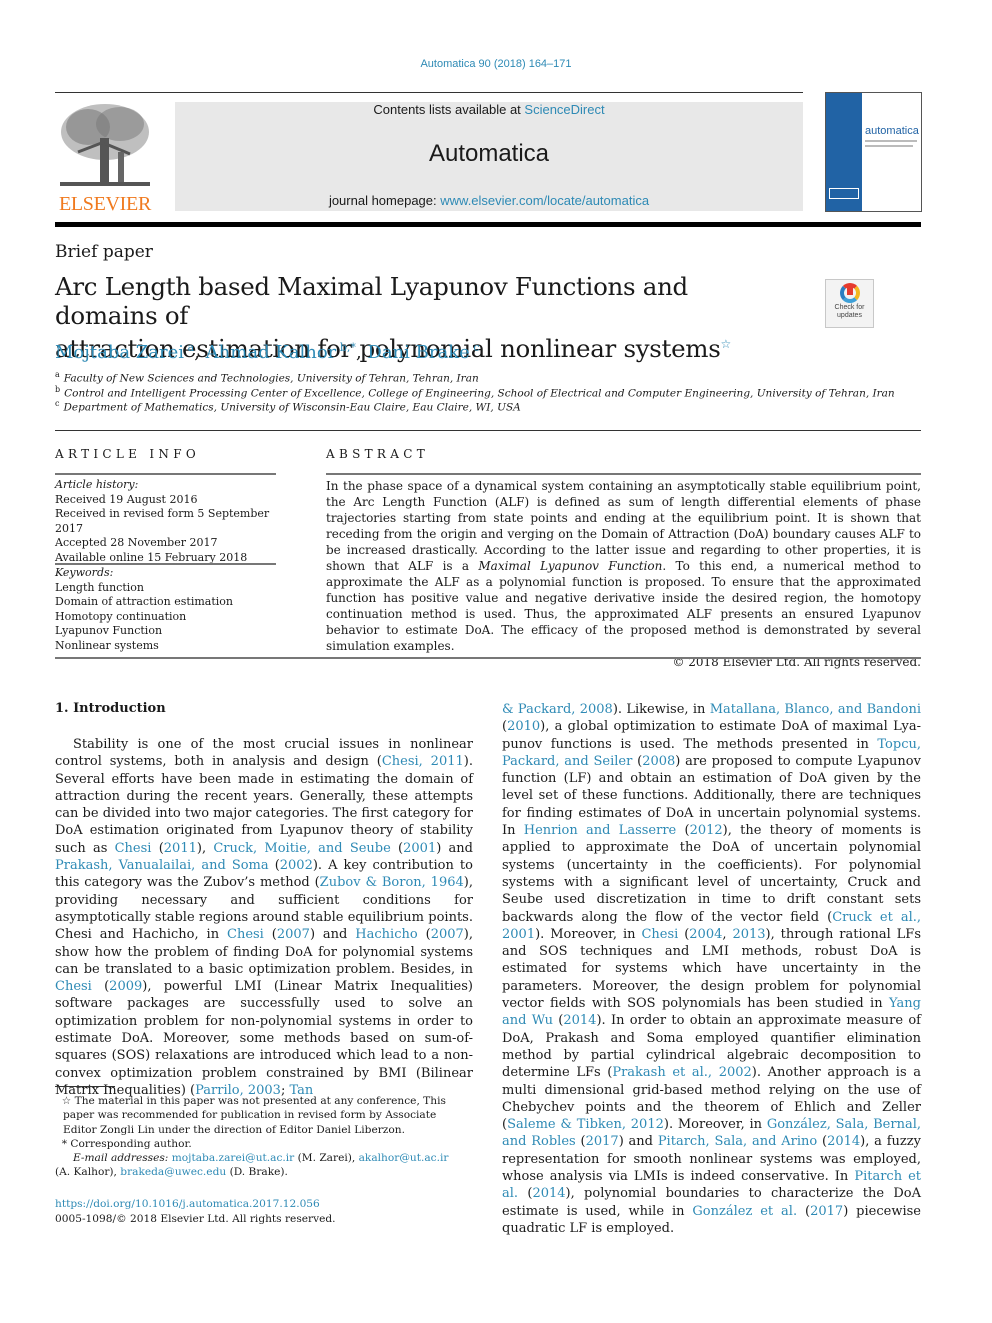 This screenshot has width=992, height=1323. I want to click on affiliation-mark: c, so click(57, 403).